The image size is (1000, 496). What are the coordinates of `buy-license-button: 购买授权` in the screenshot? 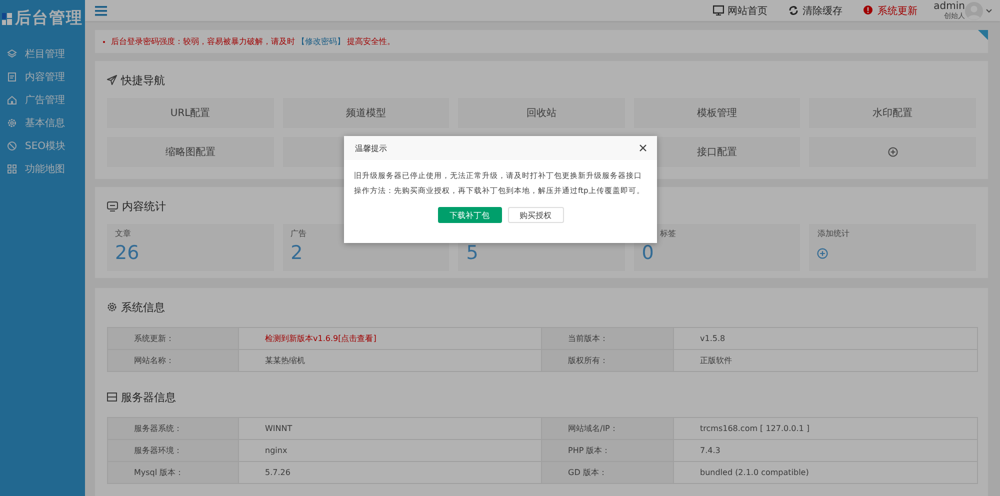 It's located at (536, 215).